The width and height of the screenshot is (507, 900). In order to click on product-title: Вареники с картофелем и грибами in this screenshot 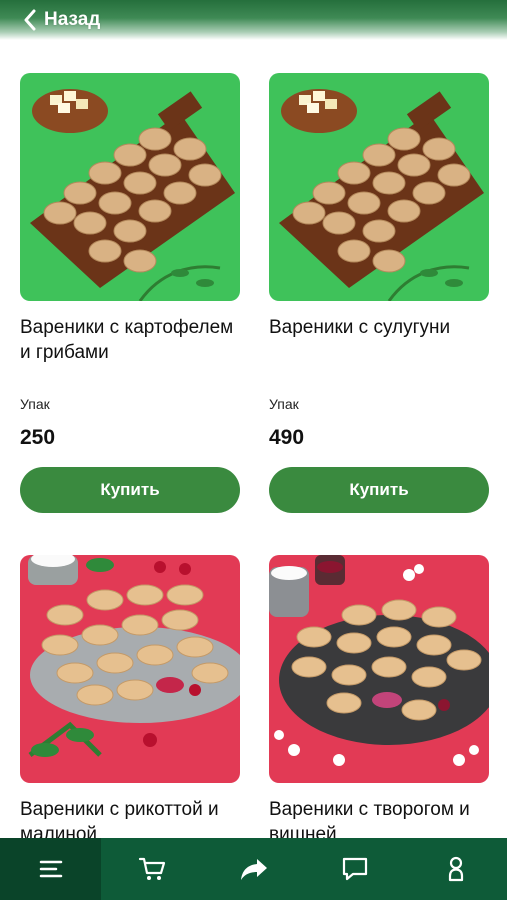, I will do `click(130, 352)`.